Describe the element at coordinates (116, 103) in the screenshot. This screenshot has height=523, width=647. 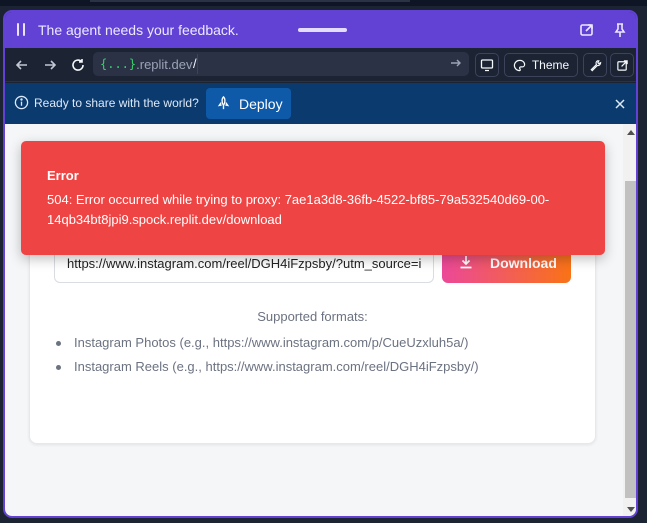
I see `deploy-message: Ready to share with the world?` at that location.